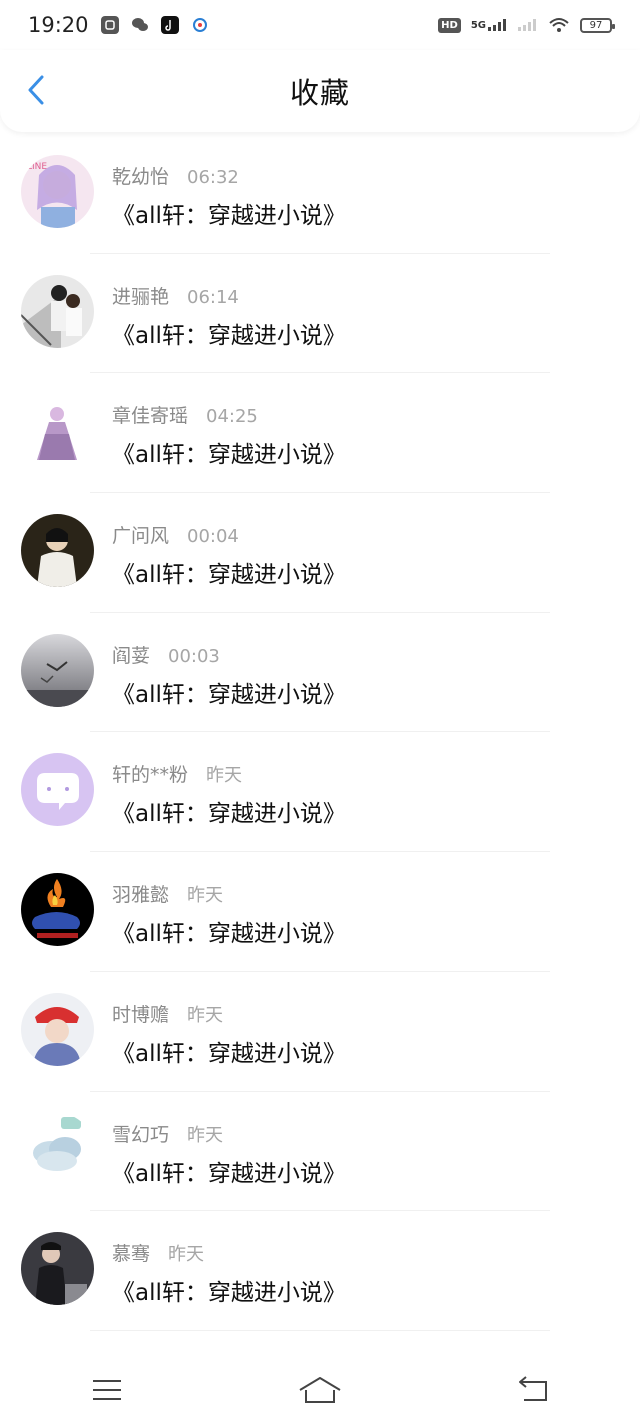 Image resolution: width=640 pixels, height=1427 pixels. Describe the element at coordinates (131, 655) in the screenshot. I see `user-name: 阎荽` at that location.